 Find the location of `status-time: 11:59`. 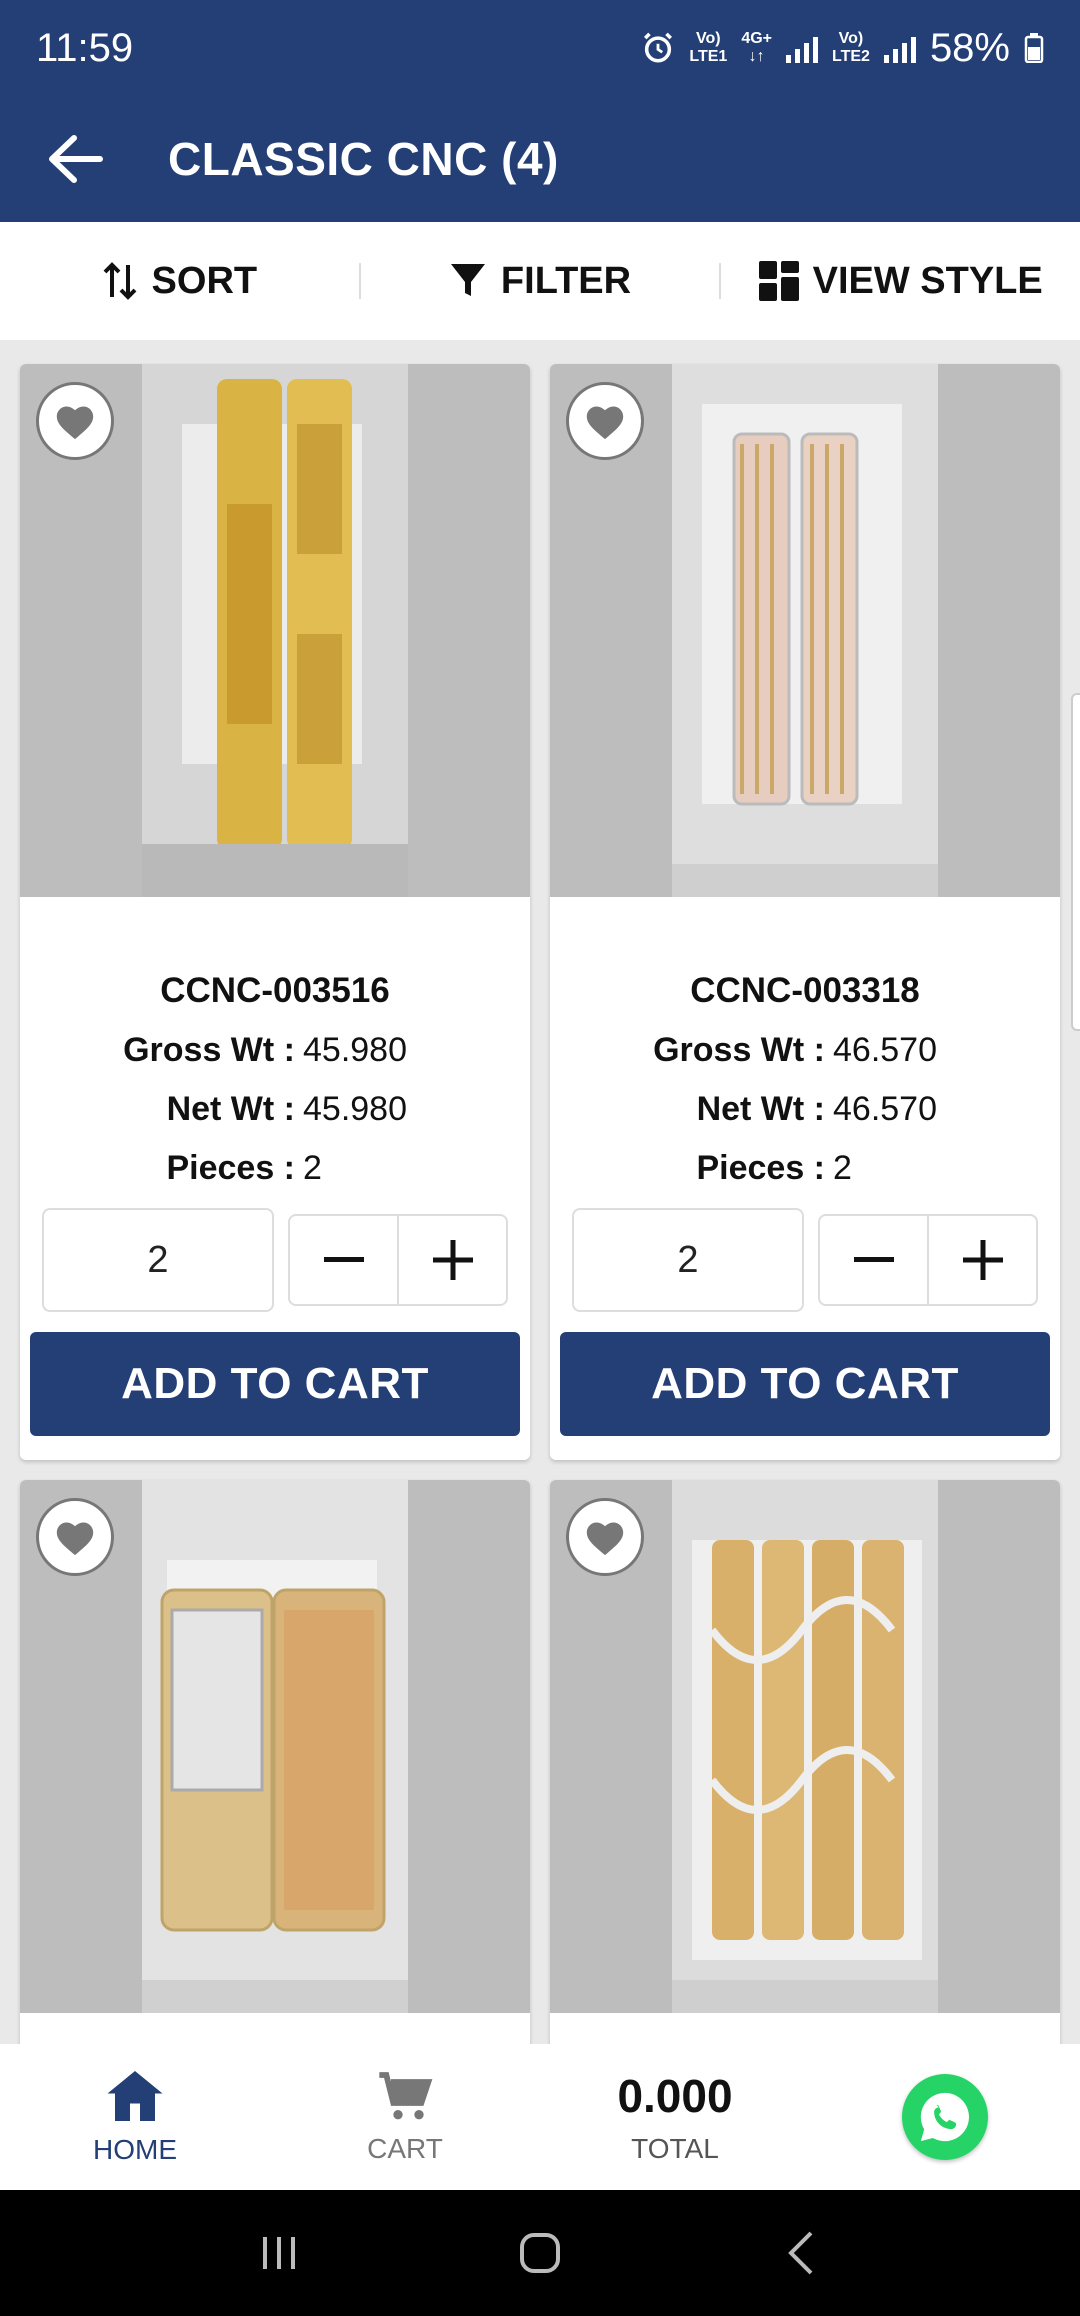

status-time: 11:59 is located at coordinates (85, 47).